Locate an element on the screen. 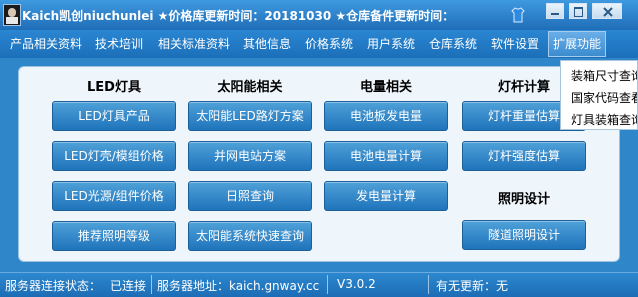 Image resolution: width=638 pixels, height=297 pixels. menu-item-warehouse: 仓库系统 is located at coordinates (453, 44).